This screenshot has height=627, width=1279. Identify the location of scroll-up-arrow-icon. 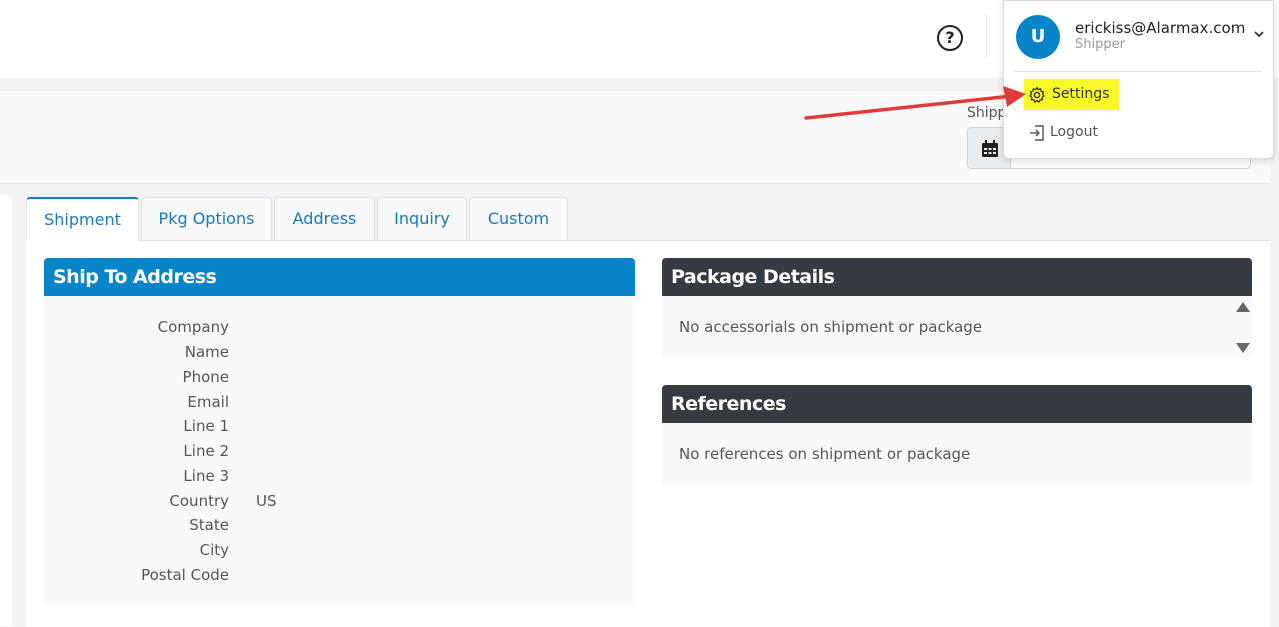
(1243, 307).